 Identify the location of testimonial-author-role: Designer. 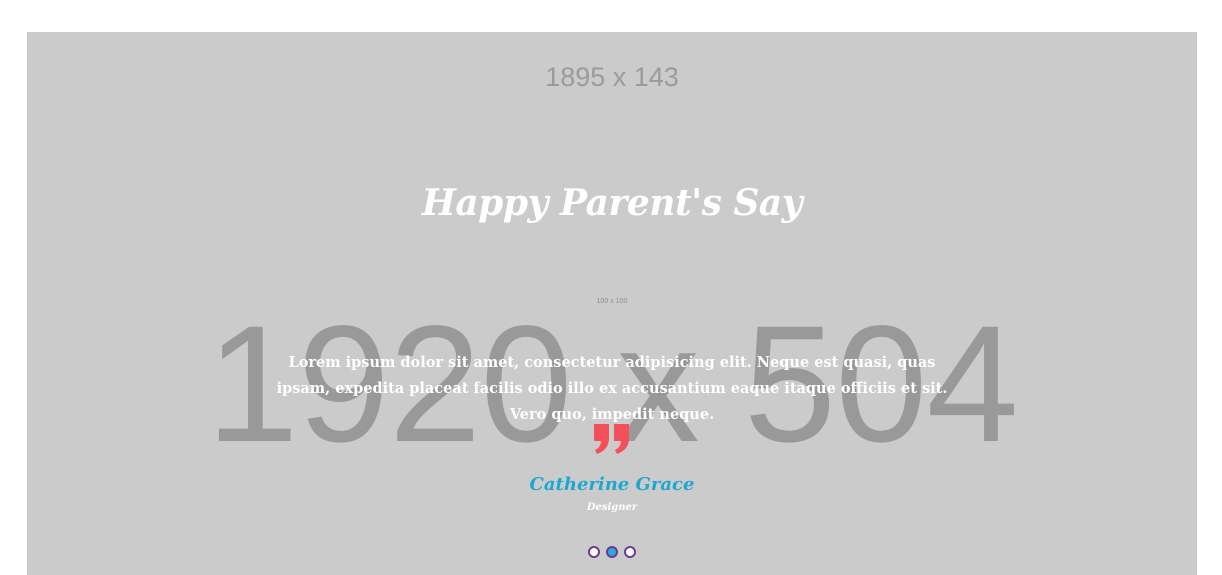
(612, 507).